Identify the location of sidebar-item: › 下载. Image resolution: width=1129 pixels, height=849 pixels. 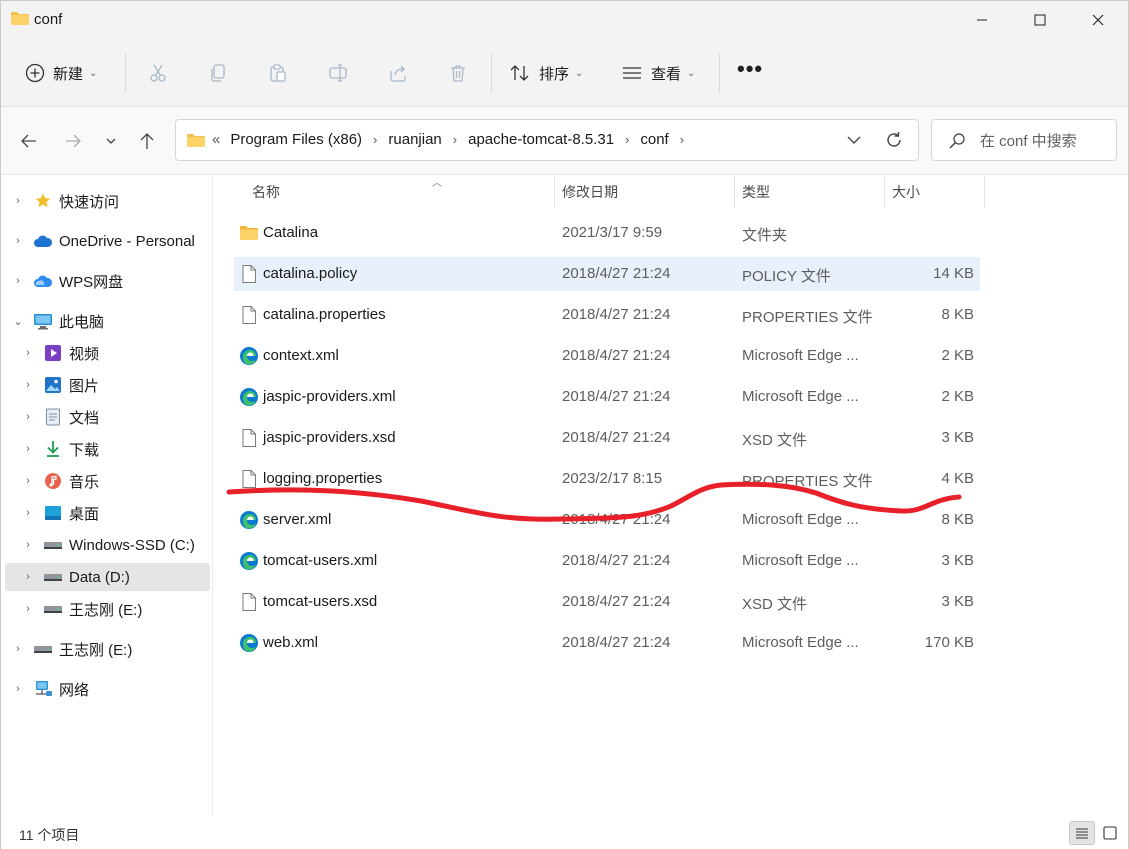
(107, 449).